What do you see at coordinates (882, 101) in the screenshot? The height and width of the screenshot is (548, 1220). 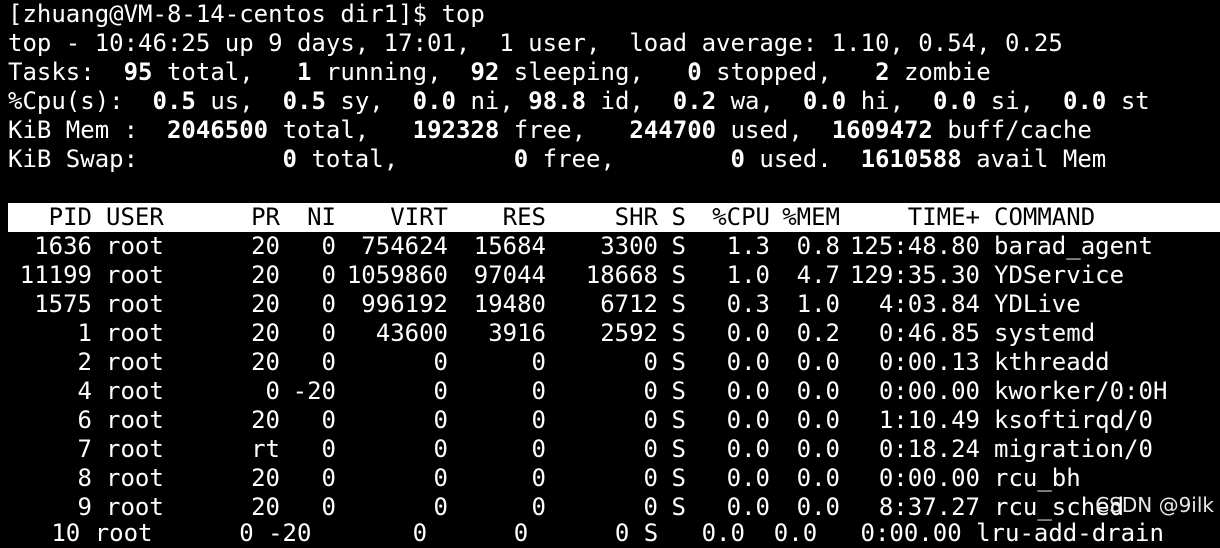 I see `cpu-hi-label: hi,` at bounding box center [882, 101].